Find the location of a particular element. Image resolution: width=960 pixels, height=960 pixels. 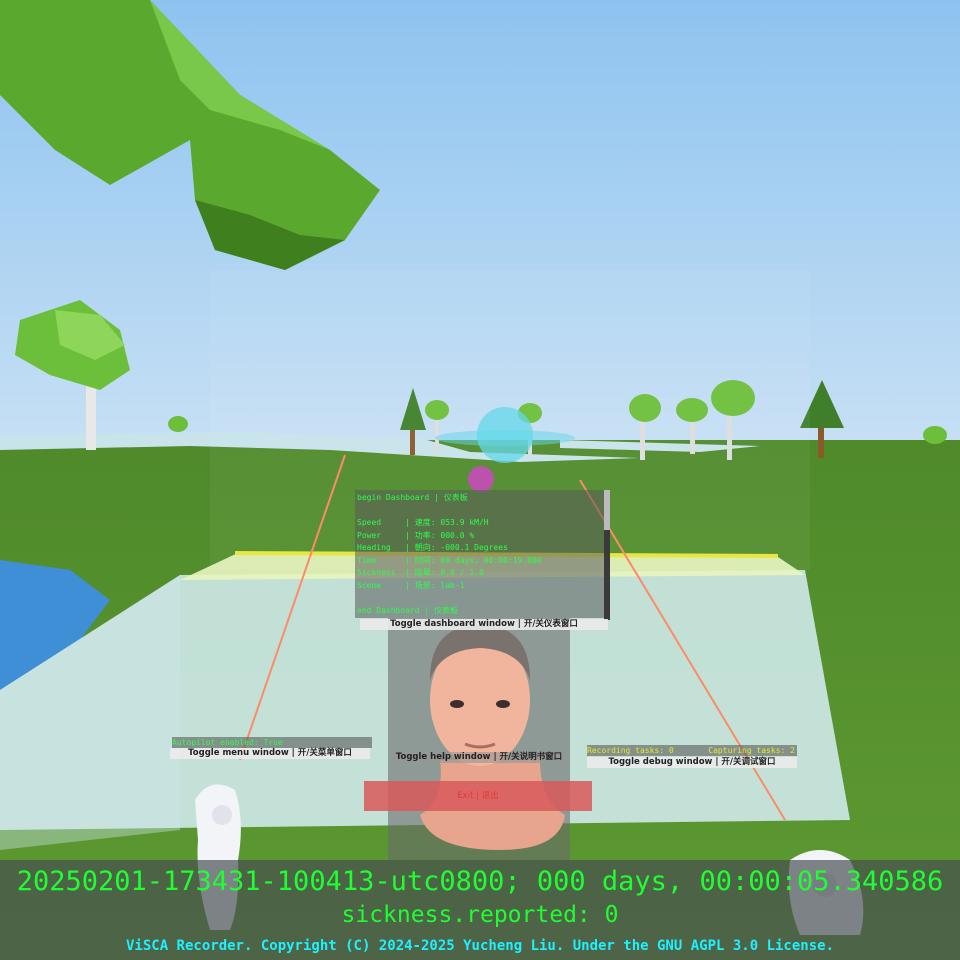

dashboard-begin: begin Dashboard | 仪表板 is located at coordinates (412, 497).